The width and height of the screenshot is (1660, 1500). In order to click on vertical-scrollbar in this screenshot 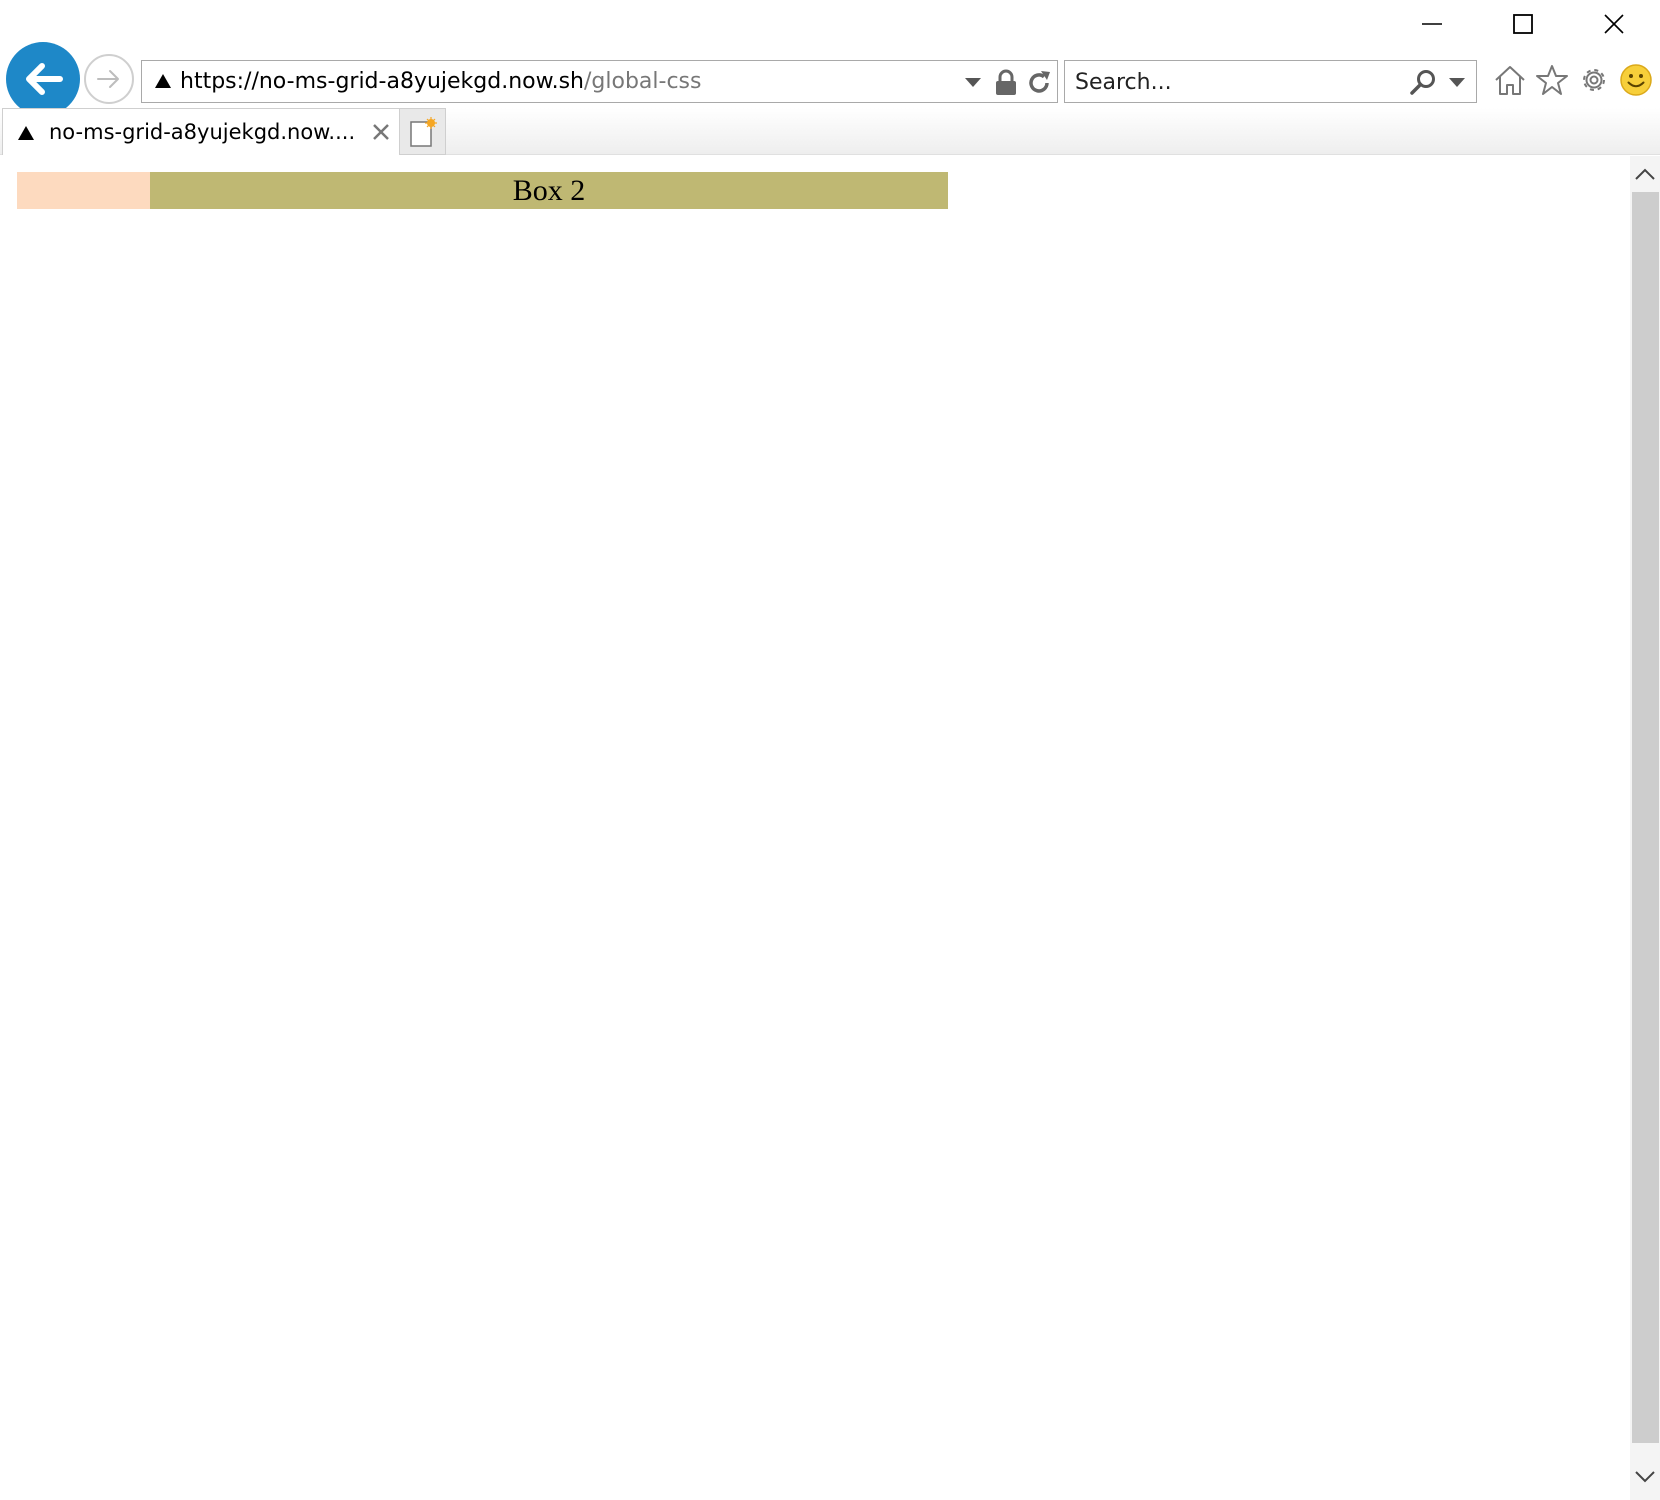, I will do `click(1645, 828)`.